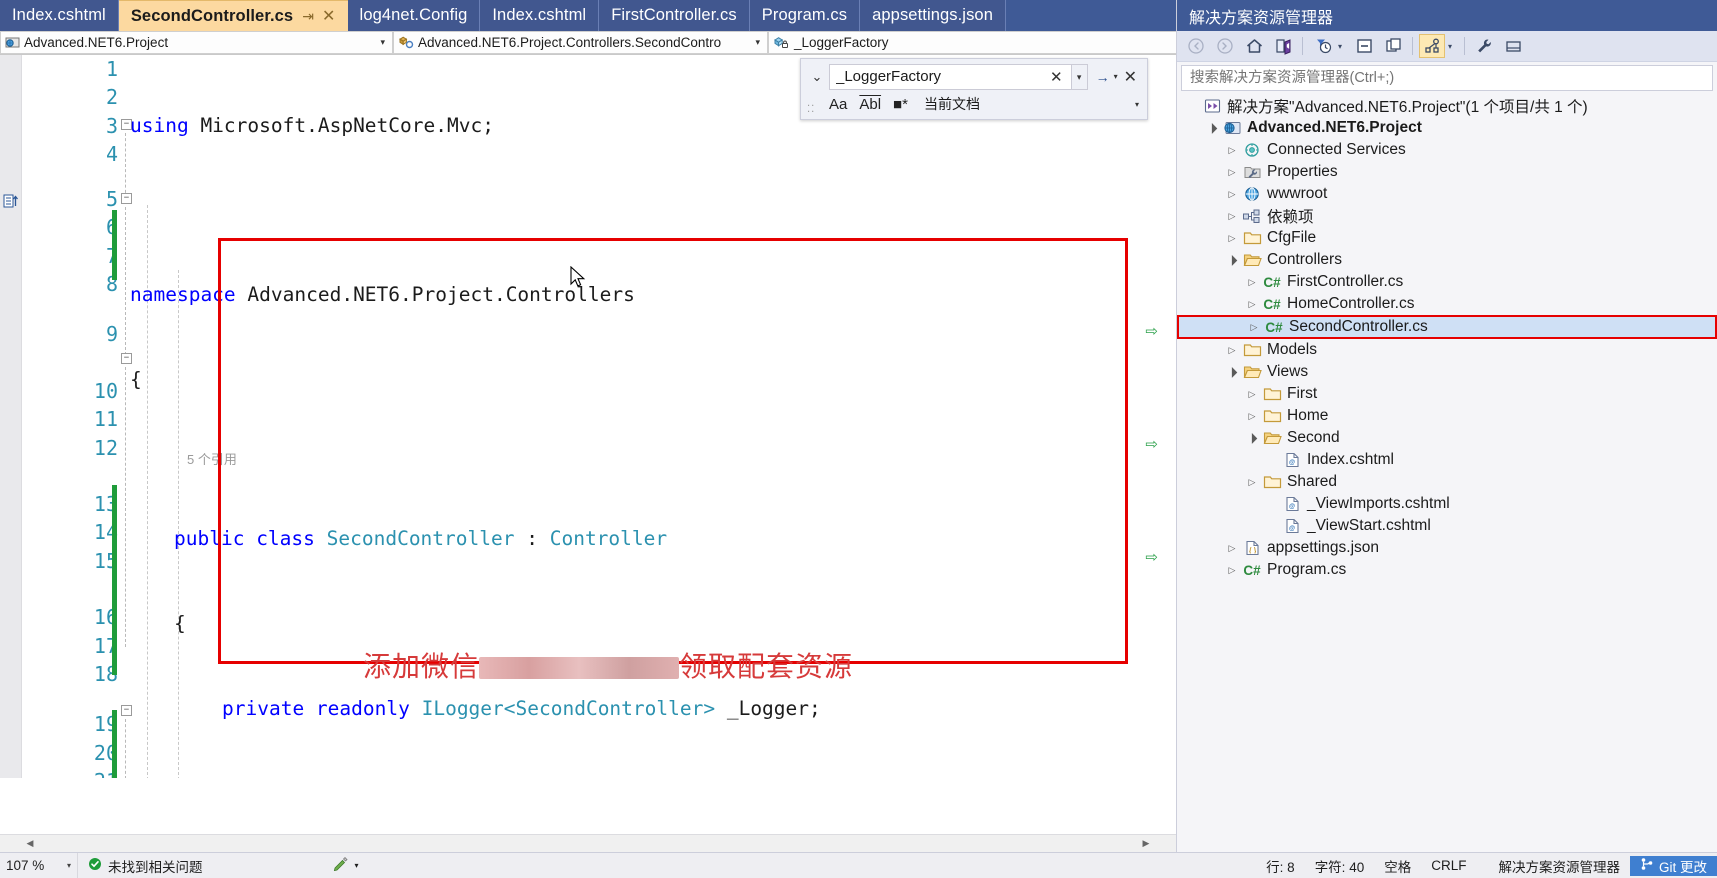  What do you see at coordinates (1364, 46) in the screenshot?
I see `collapse-all-icon` at bounding box center [1364, 46].